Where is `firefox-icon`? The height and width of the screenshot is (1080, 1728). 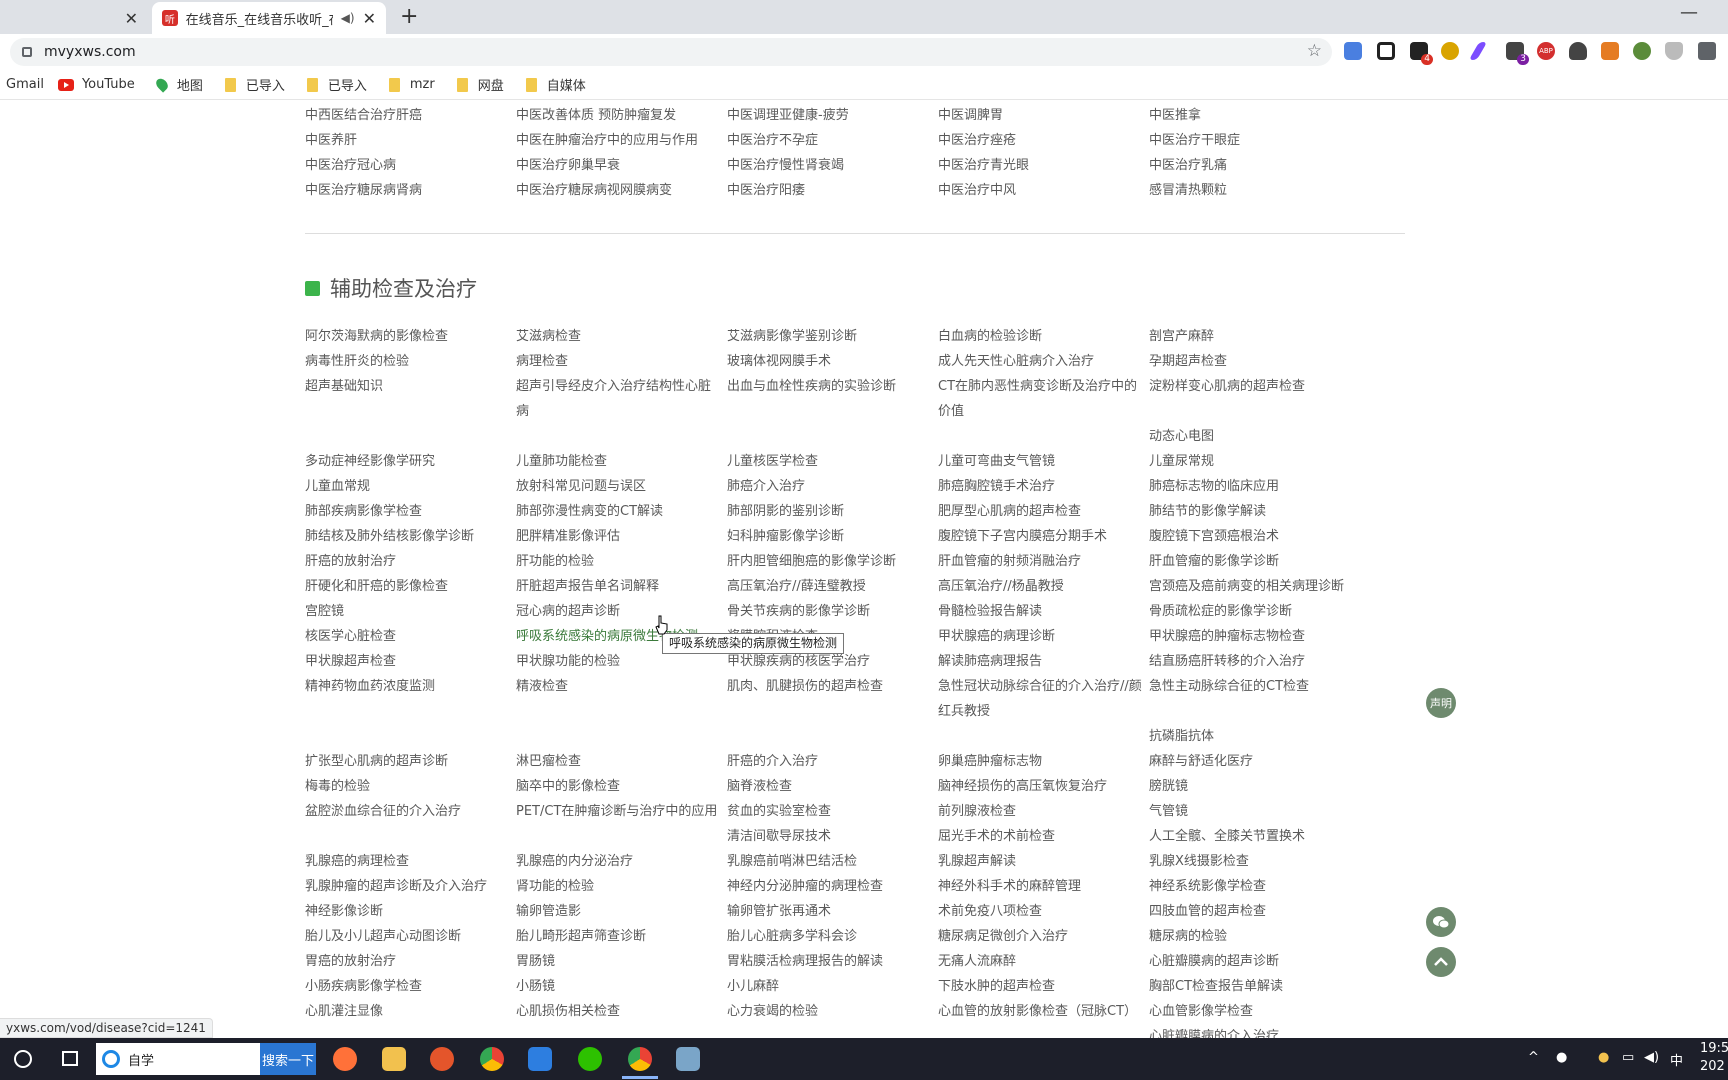
firefox-icon is located at coordinates (345, 1059).